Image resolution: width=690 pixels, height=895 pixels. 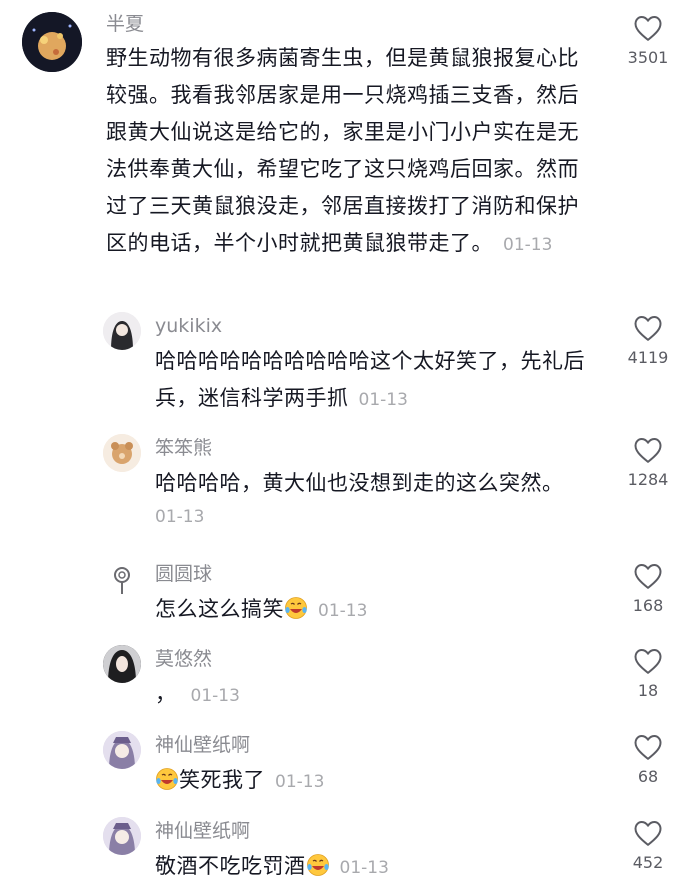 I want to click on comment-text: ， 01-13, so click(x=377, y=695).